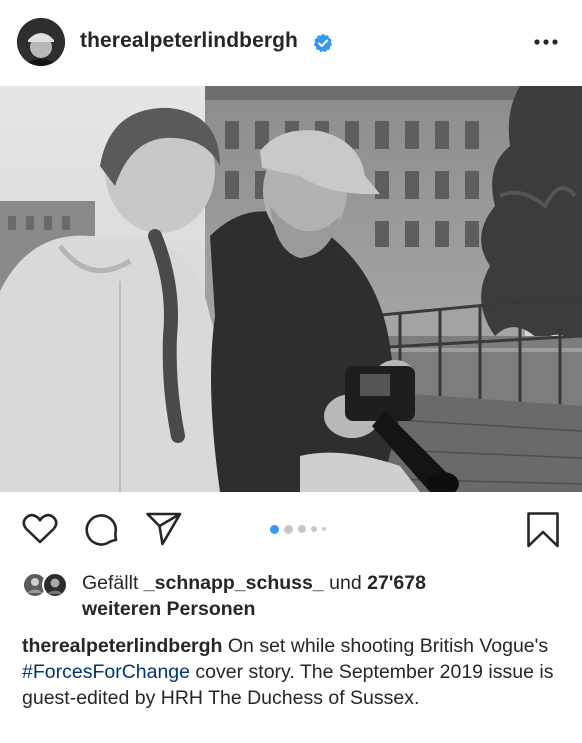 The image size is (582, 743). I want to click on comment-icon, so click(102, 530).